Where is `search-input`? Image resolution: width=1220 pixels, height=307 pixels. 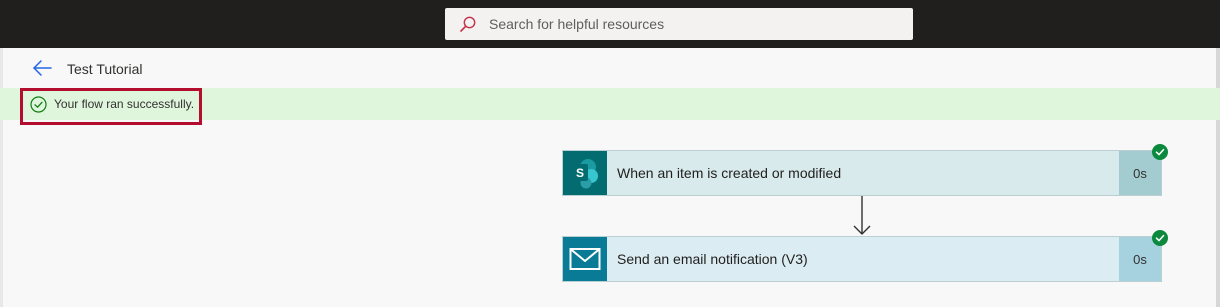
search-input is located at coordinates (694, 24).